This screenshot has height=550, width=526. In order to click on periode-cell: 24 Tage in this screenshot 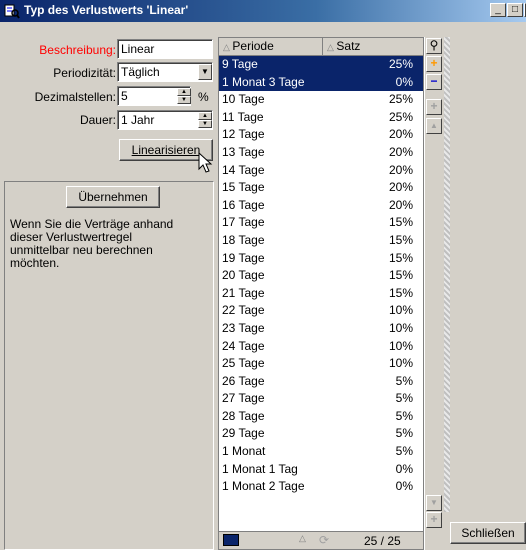, I will do `click(243, 345)`.